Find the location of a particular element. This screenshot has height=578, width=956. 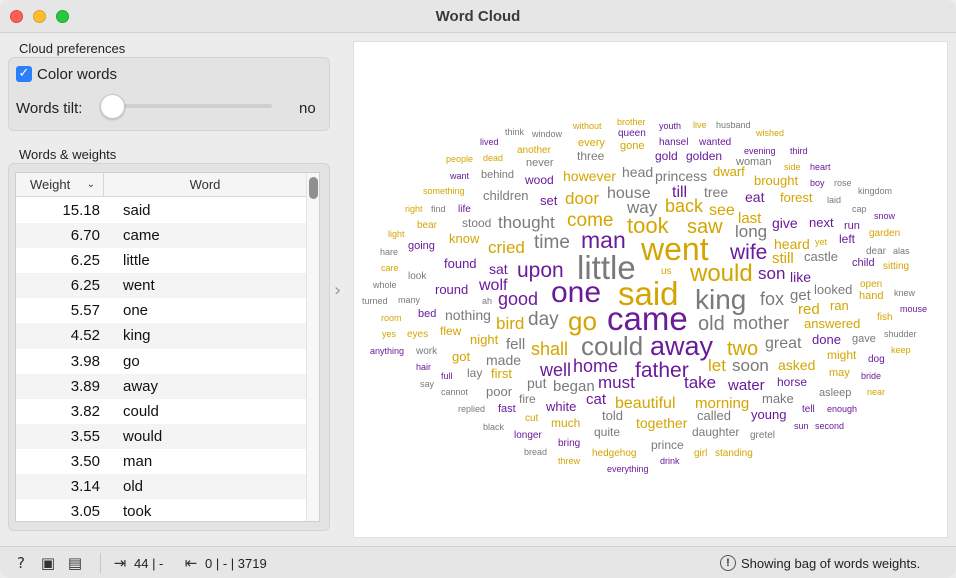

words-tilt-slider-thumb is located at coordinates (112, 106).